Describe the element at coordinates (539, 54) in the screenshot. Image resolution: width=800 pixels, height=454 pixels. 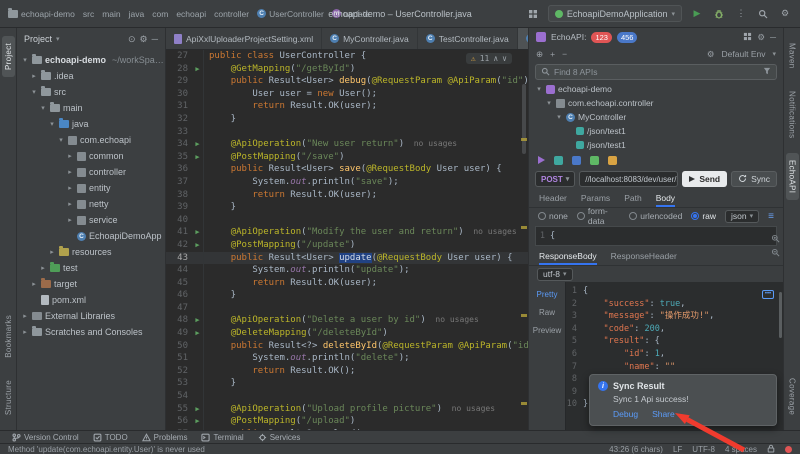
I see `locate-icon: ⊕` at that location.